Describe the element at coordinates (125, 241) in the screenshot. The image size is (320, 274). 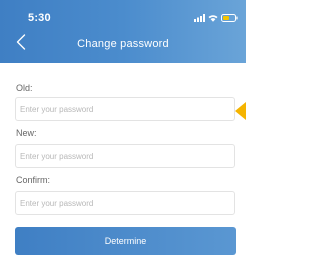
I see `determine-button: Determine` at that location.